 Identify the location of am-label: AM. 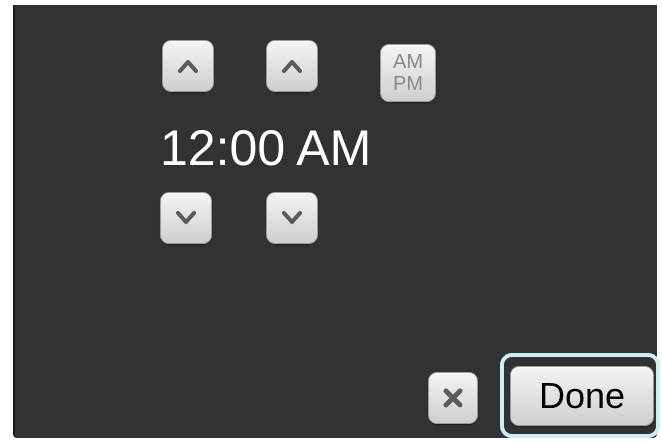
(408, 62).